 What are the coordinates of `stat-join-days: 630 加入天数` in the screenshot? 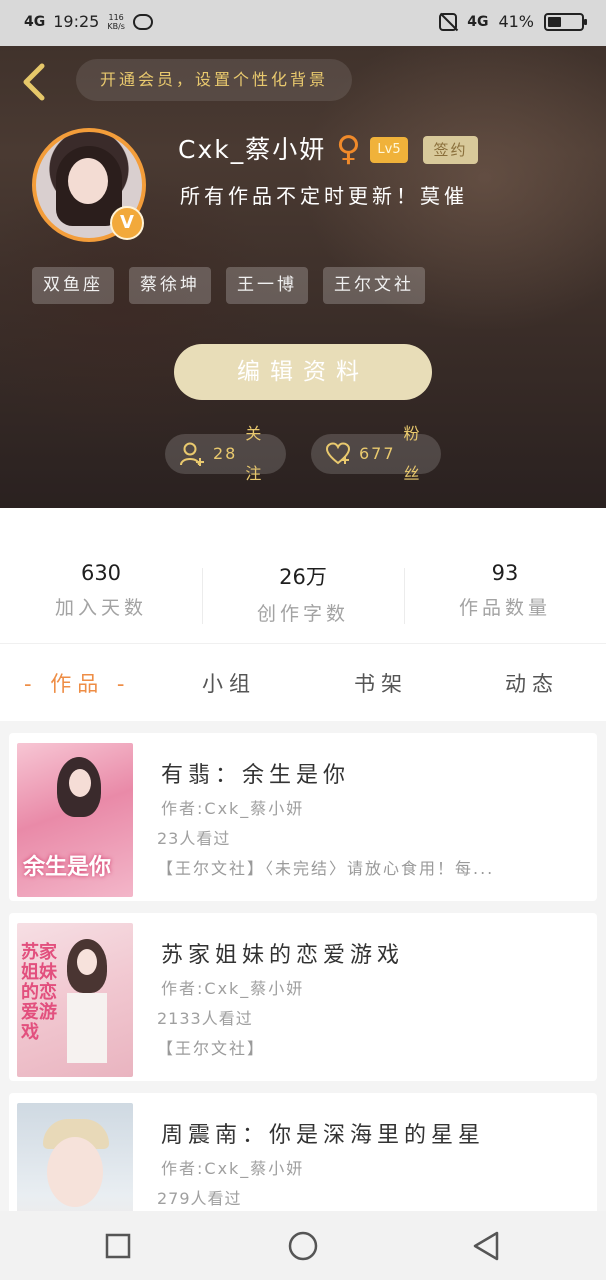 It's located at (100, 590).